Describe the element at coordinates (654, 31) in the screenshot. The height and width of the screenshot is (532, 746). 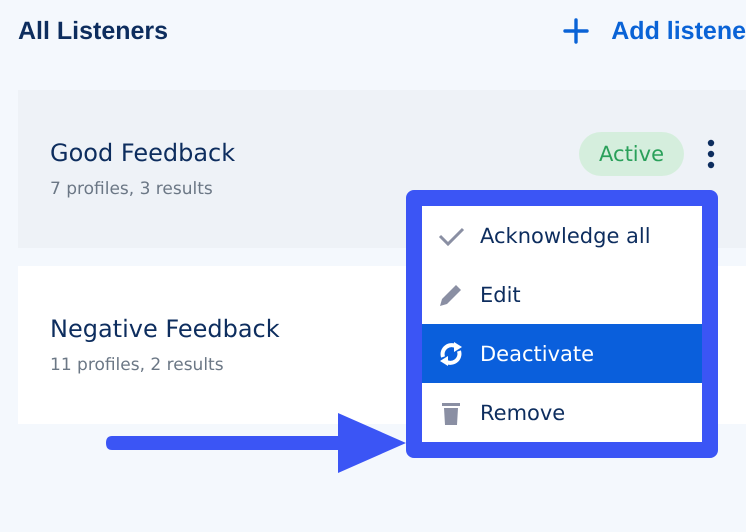
I see `add-listener-button: Add listene` at that location.